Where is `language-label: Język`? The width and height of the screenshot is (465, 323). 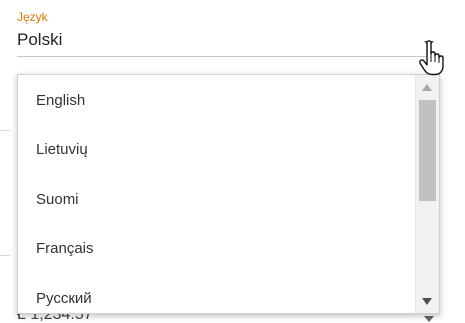 language-label: Język is located at coordinates (32, 17).